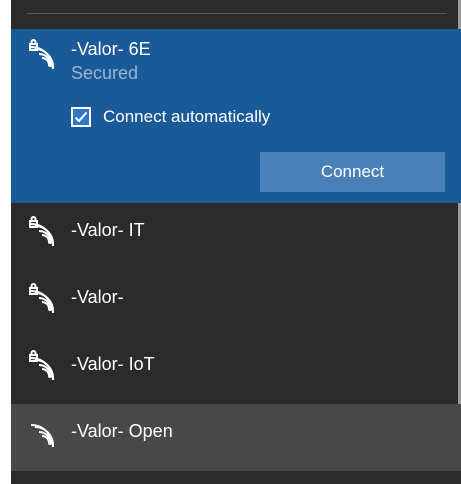 The image size is (461, 484). What do you see at coordinates (236, 236) in the screenshot?
I see `network-item: -Valor- IT` at bounding box center [236, 236].